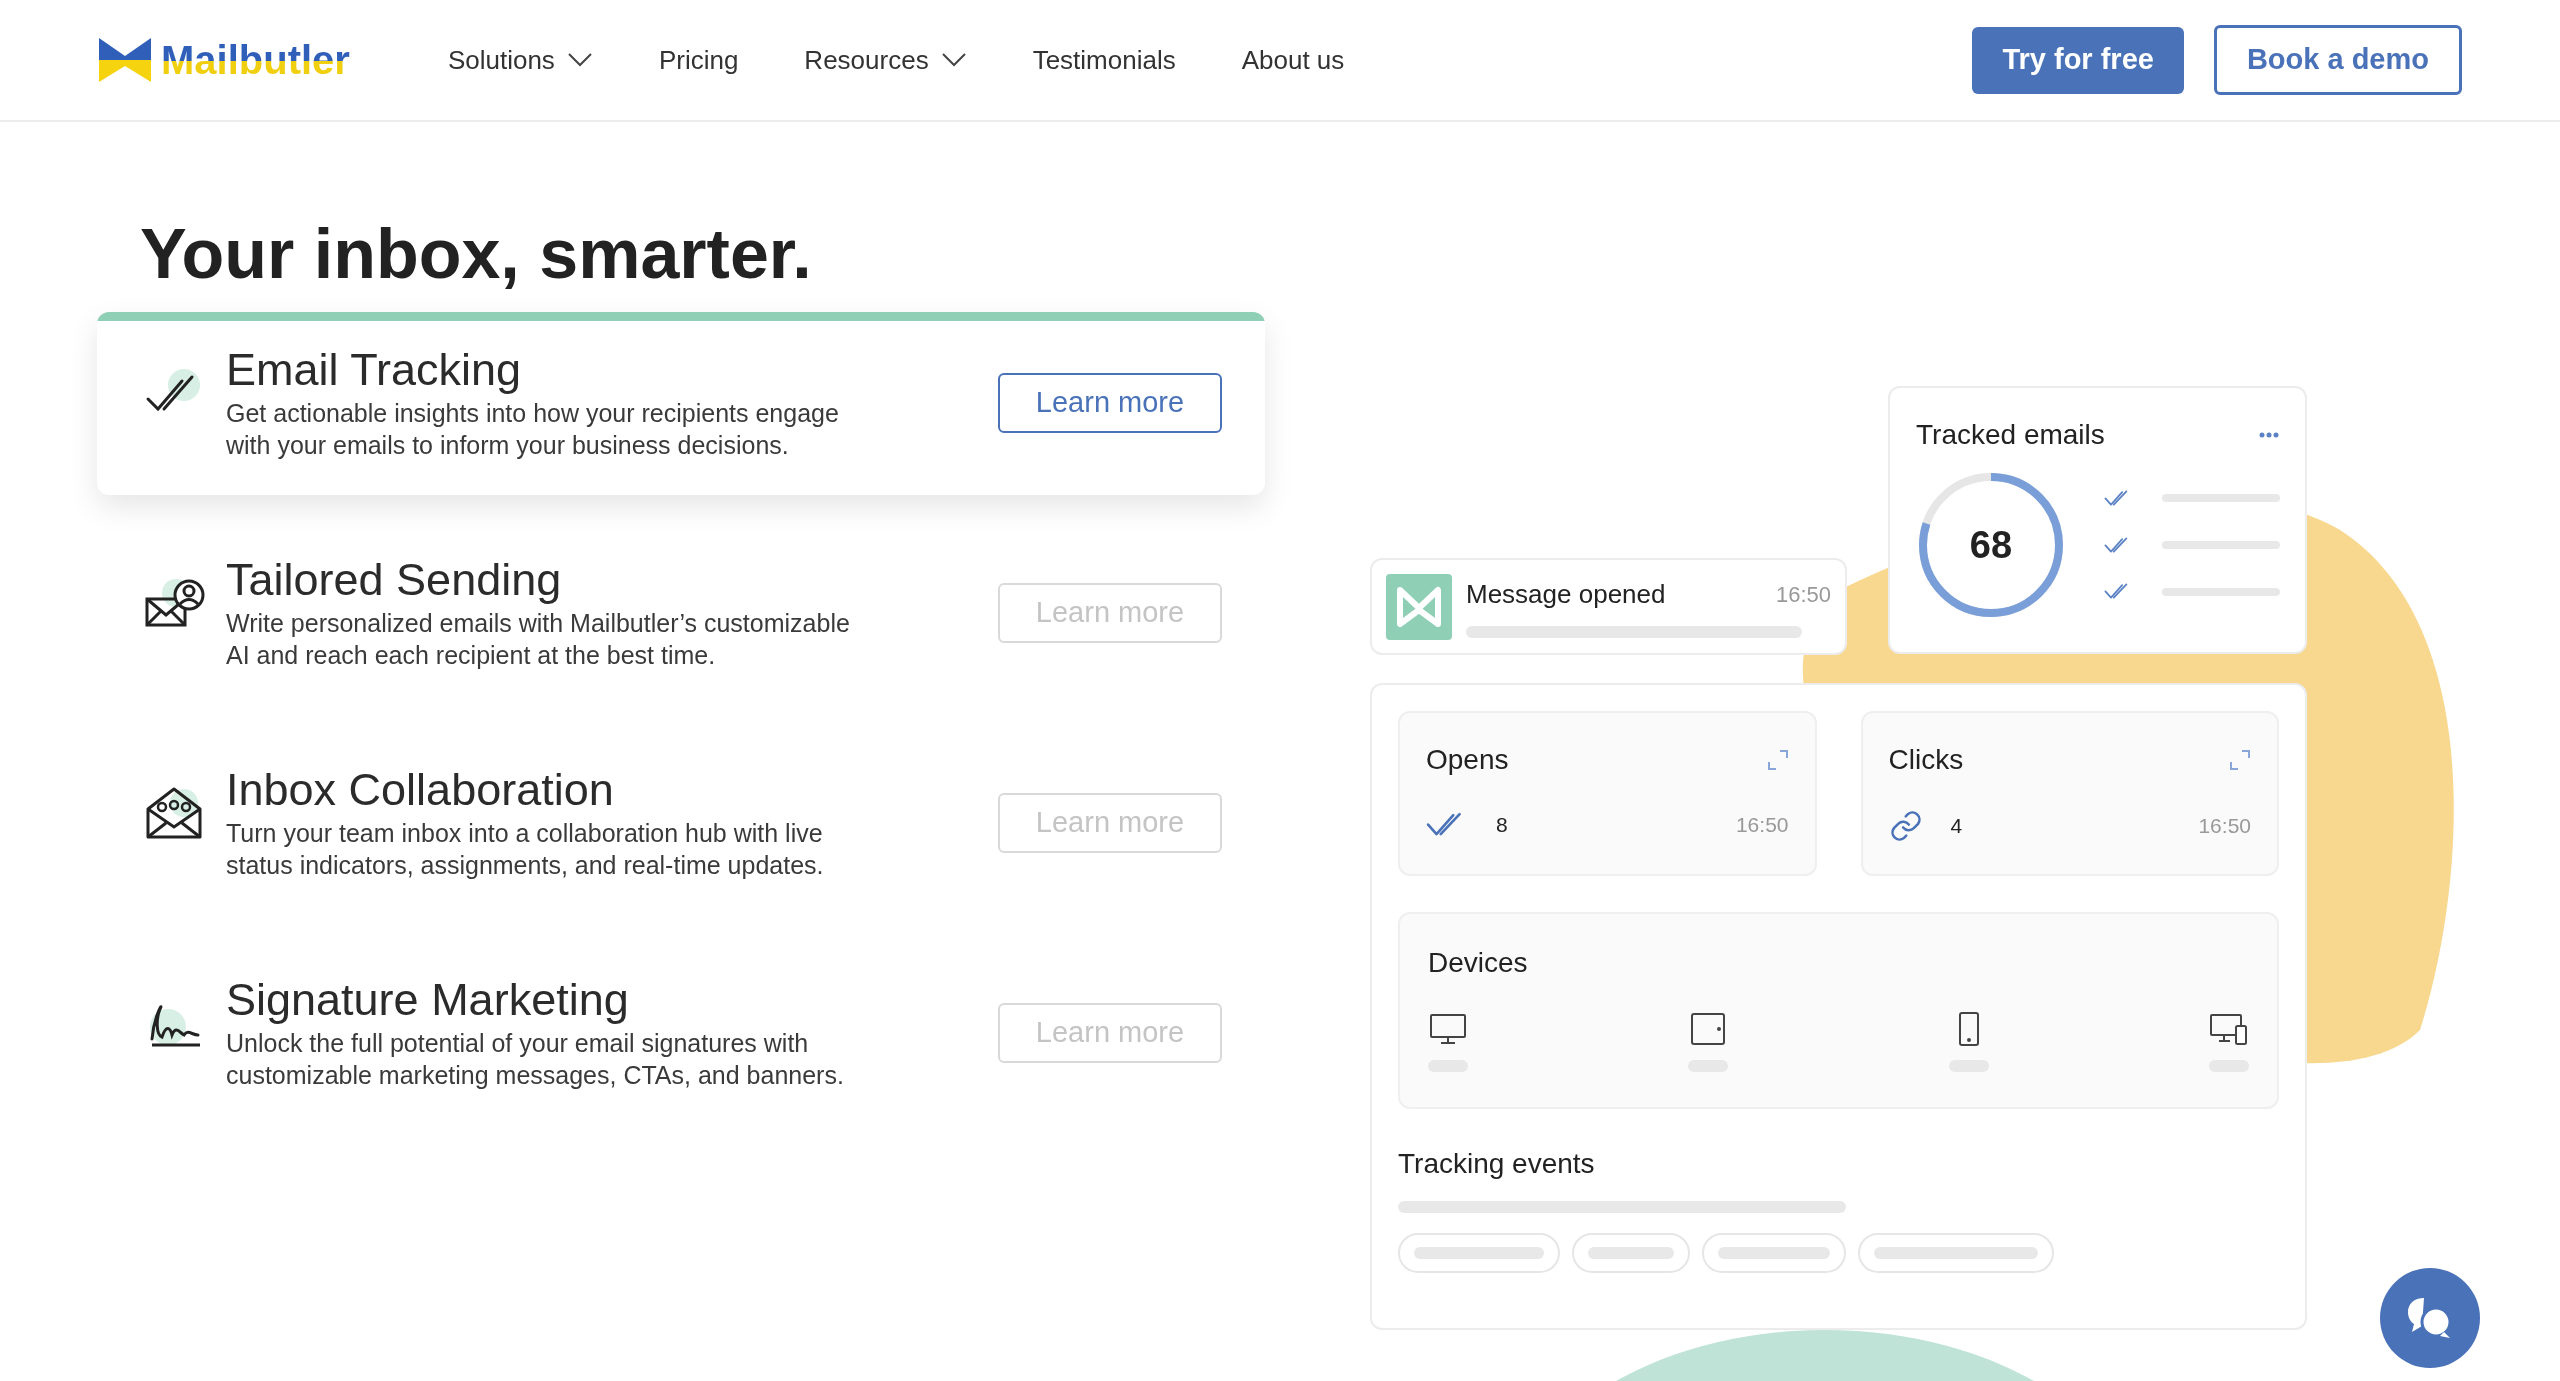  I want to click on stat-count: 4, so click(1956, 826).